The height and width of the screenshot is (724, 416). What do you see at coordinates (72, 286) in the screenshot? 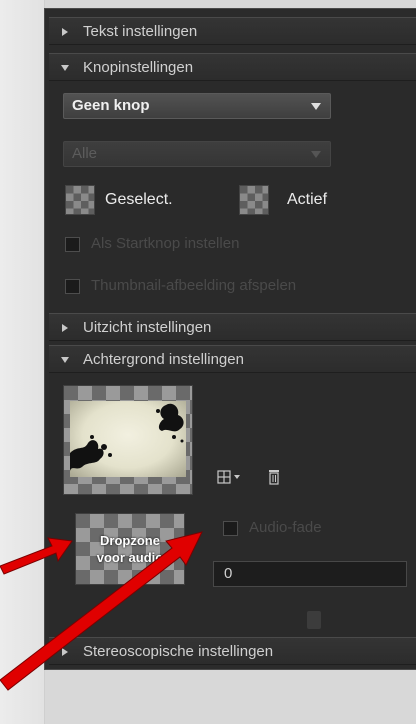
I see `thumbnail-checkbox` at bounding box center [72, 286].